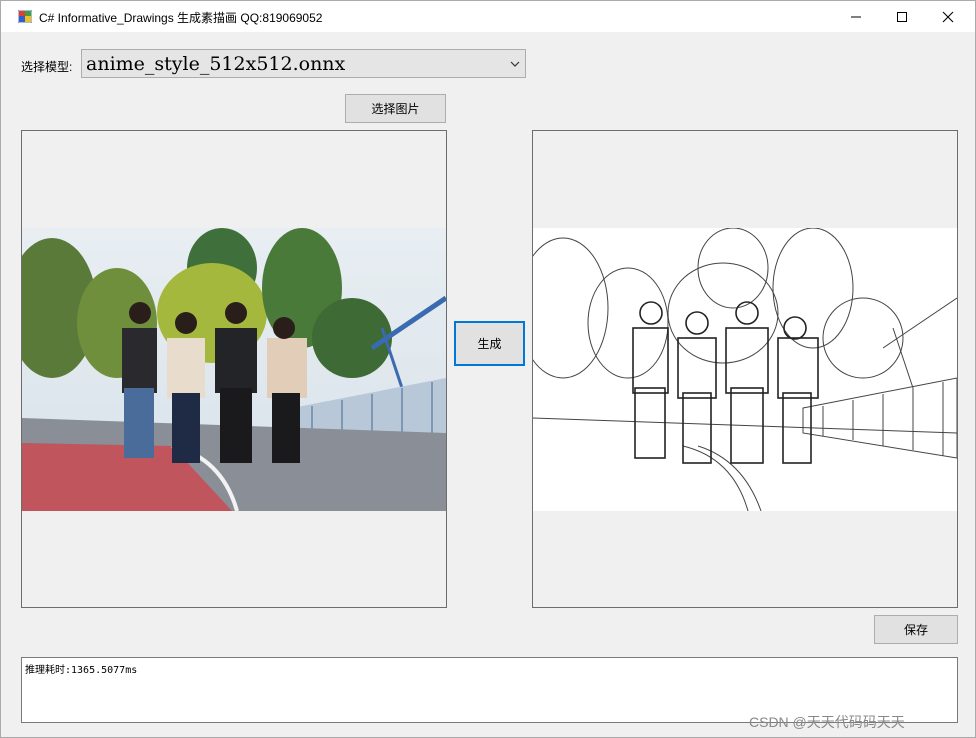  Describe the element at coordinates (827, 722) in the screenshot. I see `watermark: CSDN @天天代码码天天` at that location.